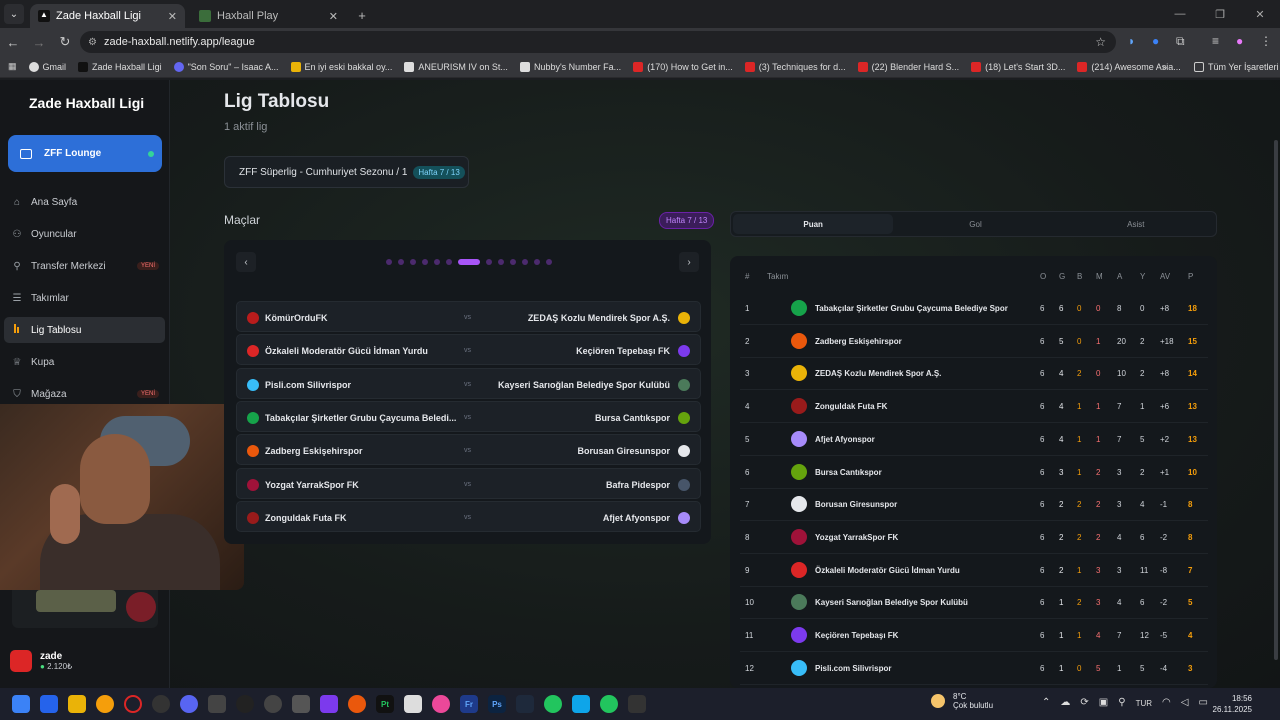  I want to click on more-menu-icon: ⋮, so click(1266, 41).